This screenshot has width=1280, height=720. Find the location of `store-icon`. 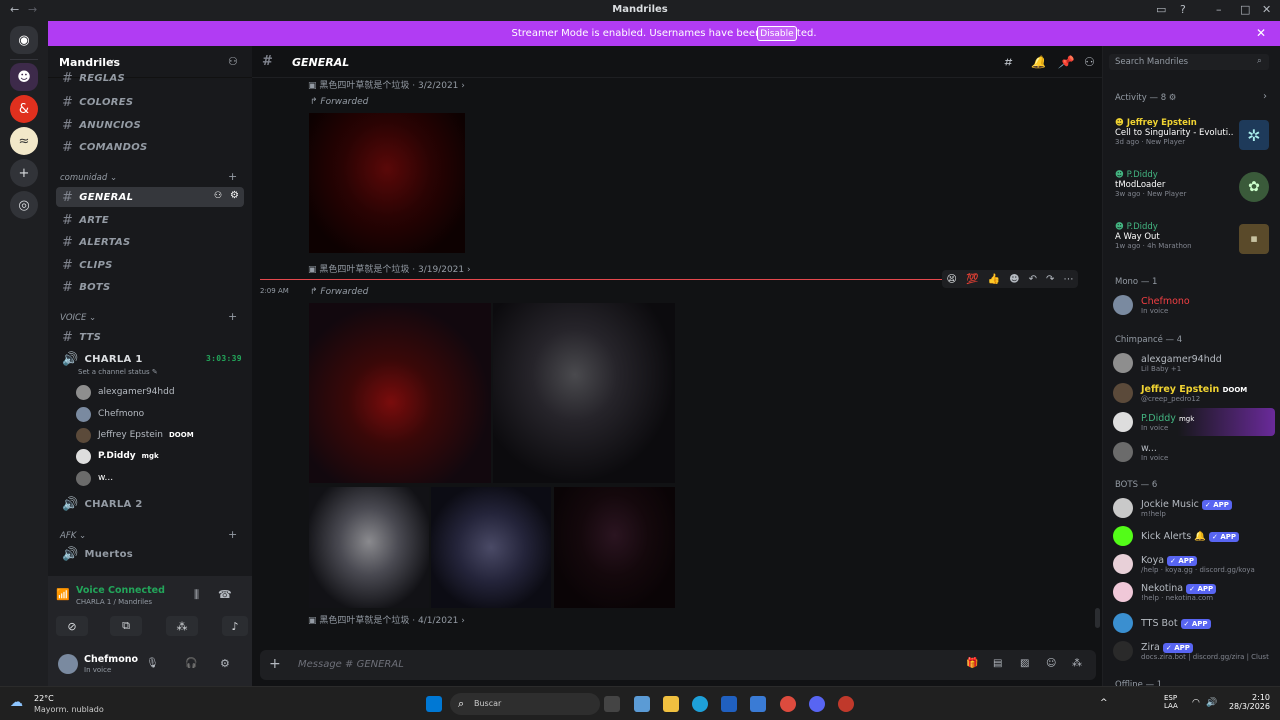

store-icon is located at coordinates (729, 704).